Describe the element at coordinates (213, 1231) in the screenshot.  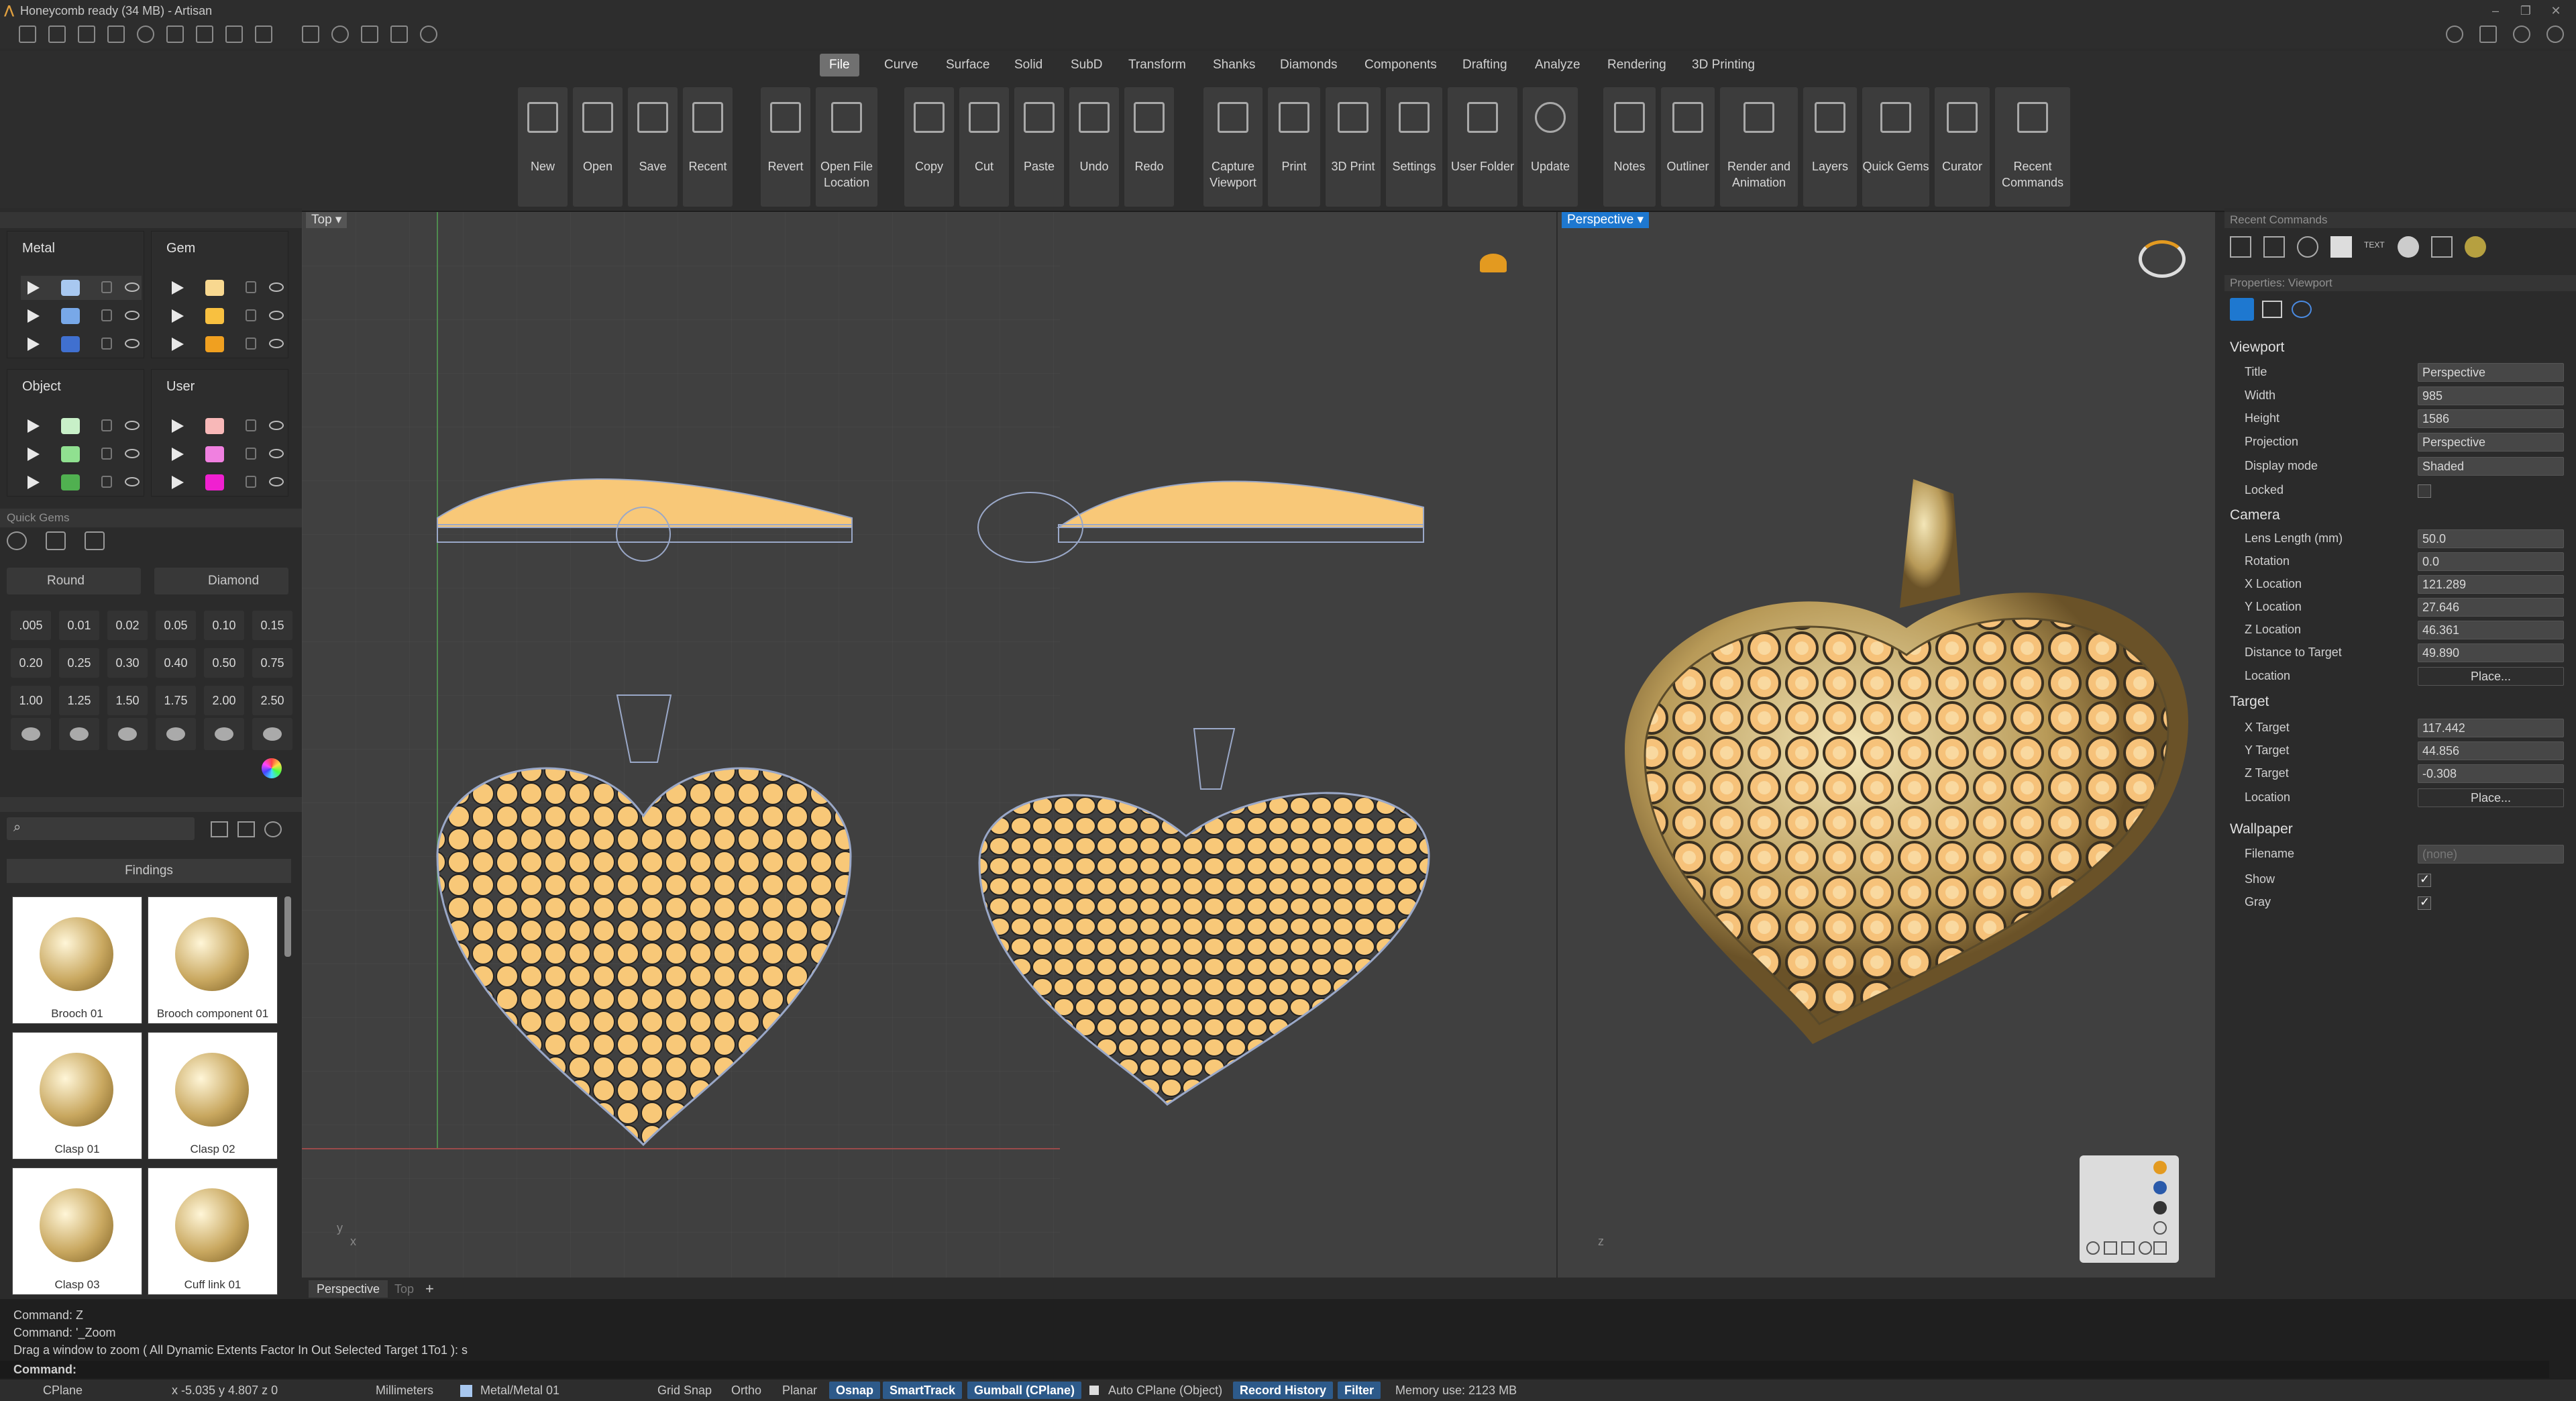
I see `finding-item: Cuff link 01` at that location.